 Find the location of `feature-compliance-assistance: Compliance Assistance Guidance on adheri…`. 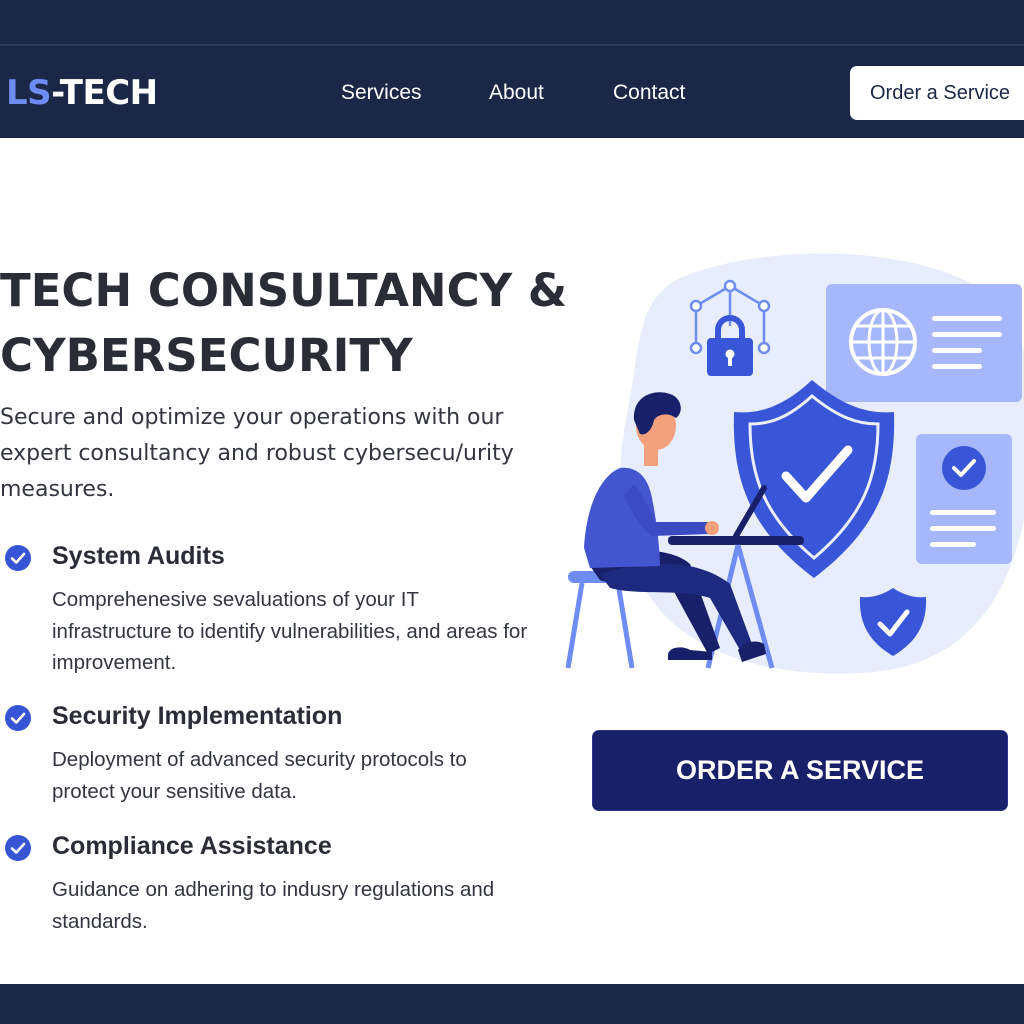

feature-compliance-assistance: Compliance Assistance Guidance on adheri… is located at coordinates (280, 892).